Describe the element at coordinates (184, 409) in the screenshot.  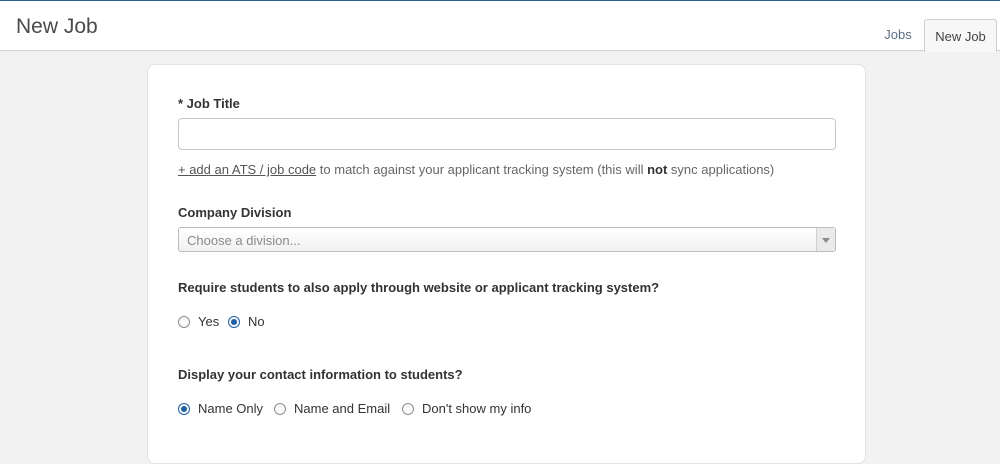
I see `radio-name-only` at that location.